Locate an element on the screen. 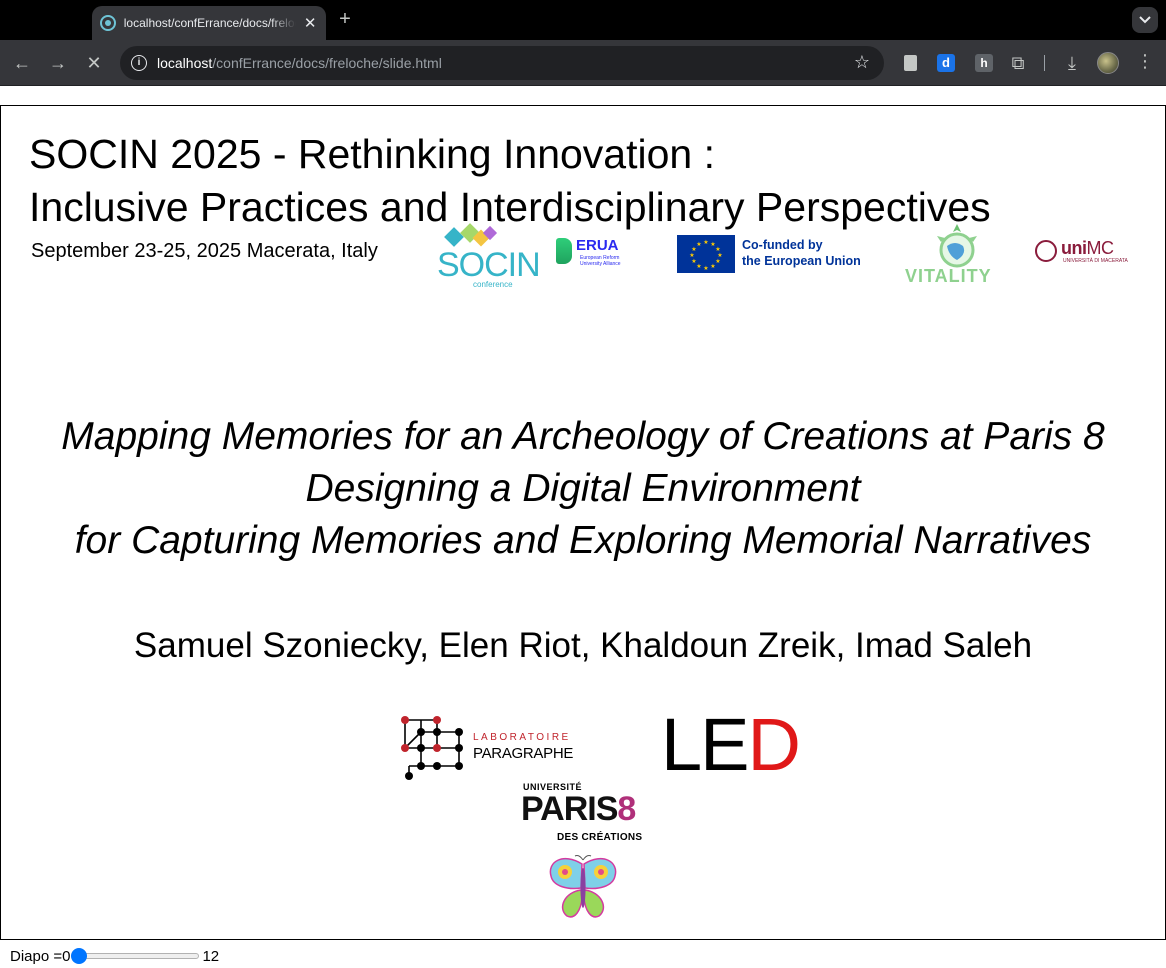 Image resolution: width=1166 pixels, height=968 pixels. butterfly-icon is located at coordinates (583, 889).